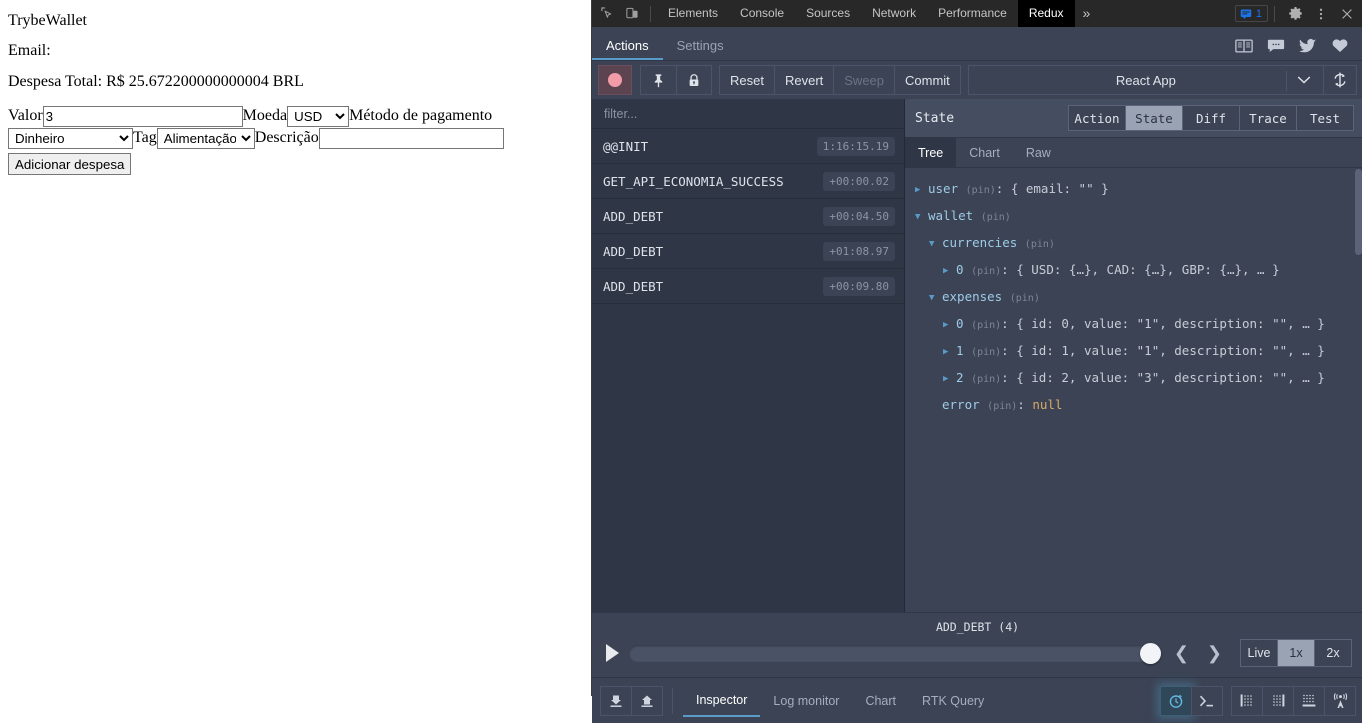 The width and height of the screenshot is (1362, 723). I want to click on action-list-item: ADD_DEBT +00:04.50, so click(748, 216).